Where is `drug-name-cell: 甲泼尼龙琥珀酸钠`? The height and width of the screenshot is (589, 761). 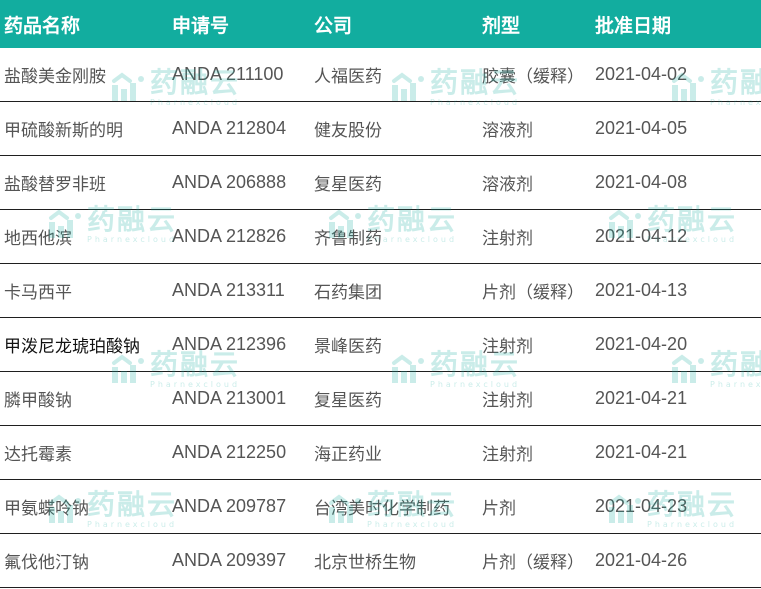
drug-name-cell: 甲泼尼龙琥珀酸钠 is located at coordinates (72, 347).